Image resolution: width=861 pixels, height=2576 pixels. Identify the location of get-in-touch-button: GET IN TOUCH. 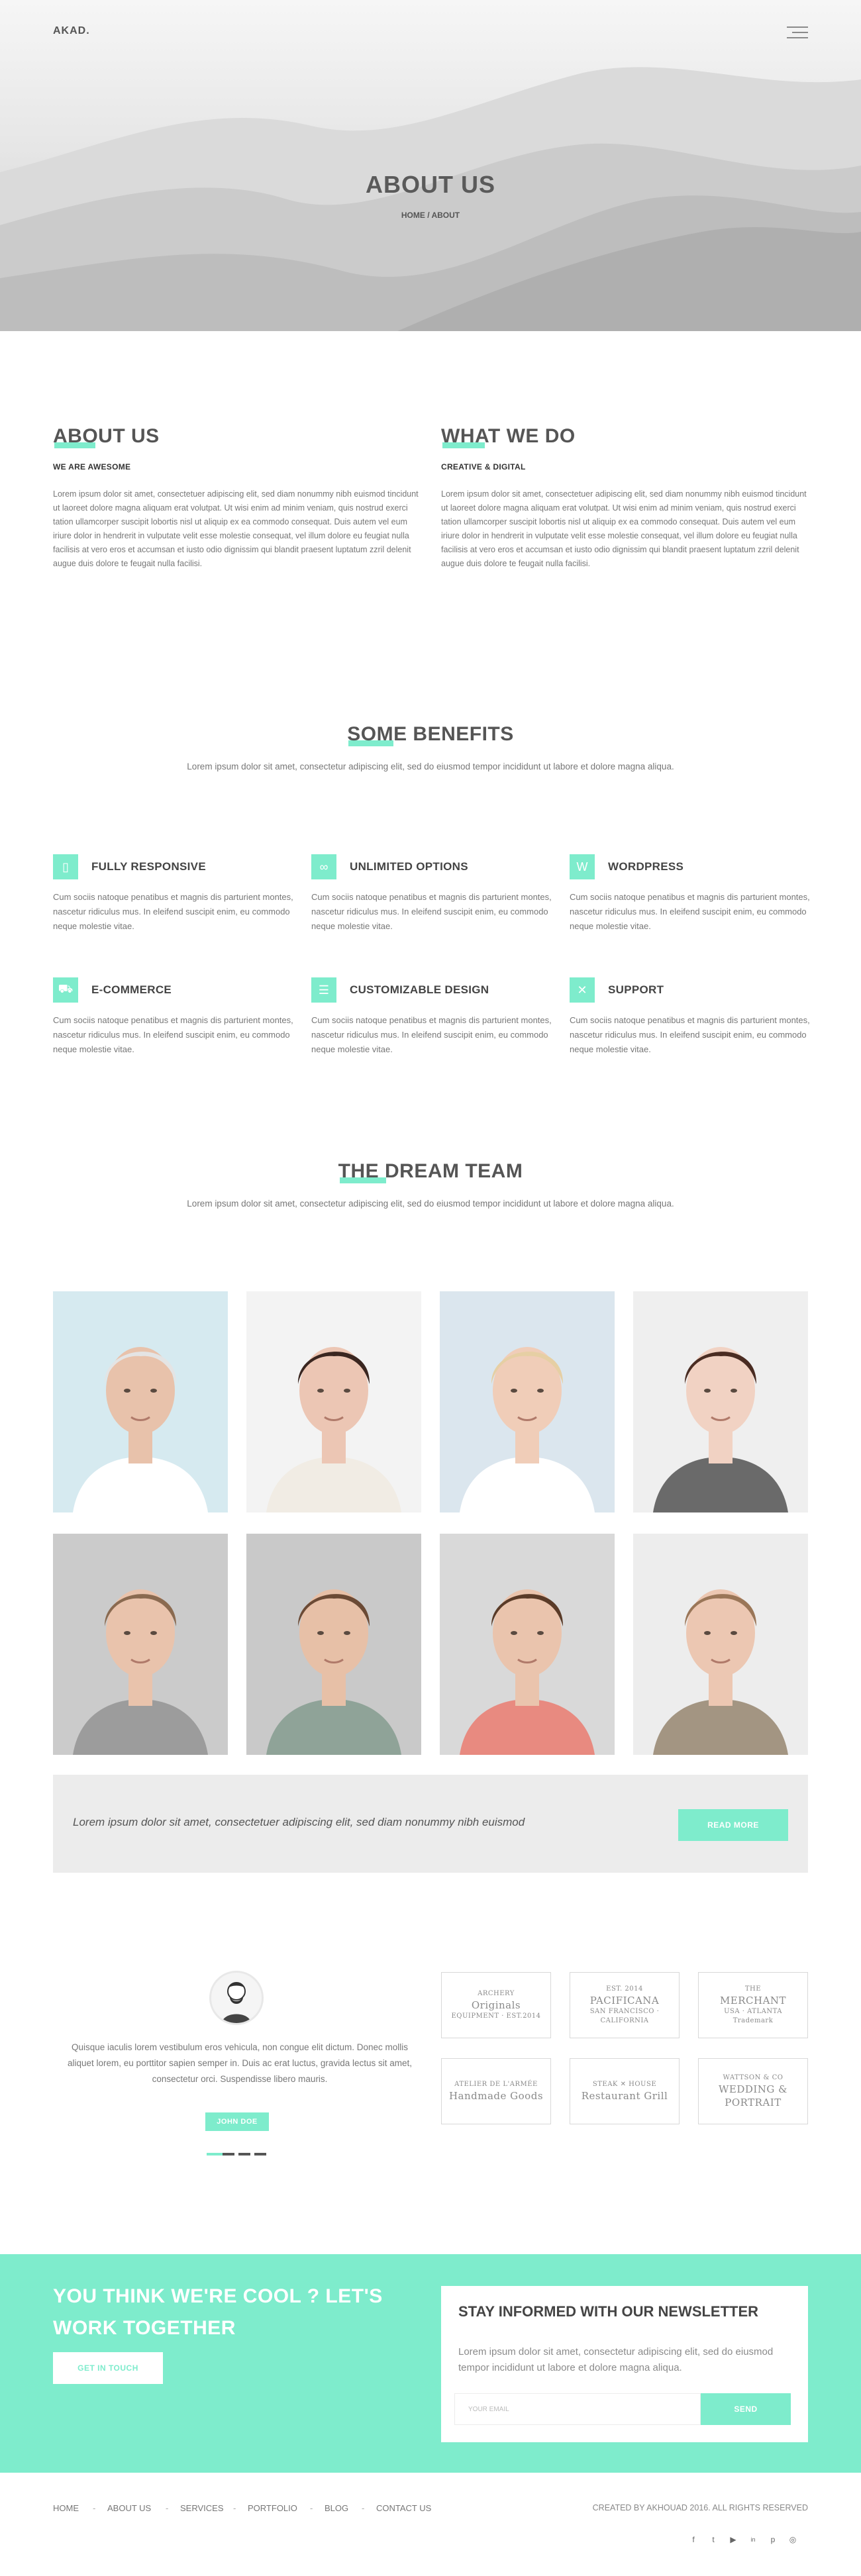
(108, 2368).